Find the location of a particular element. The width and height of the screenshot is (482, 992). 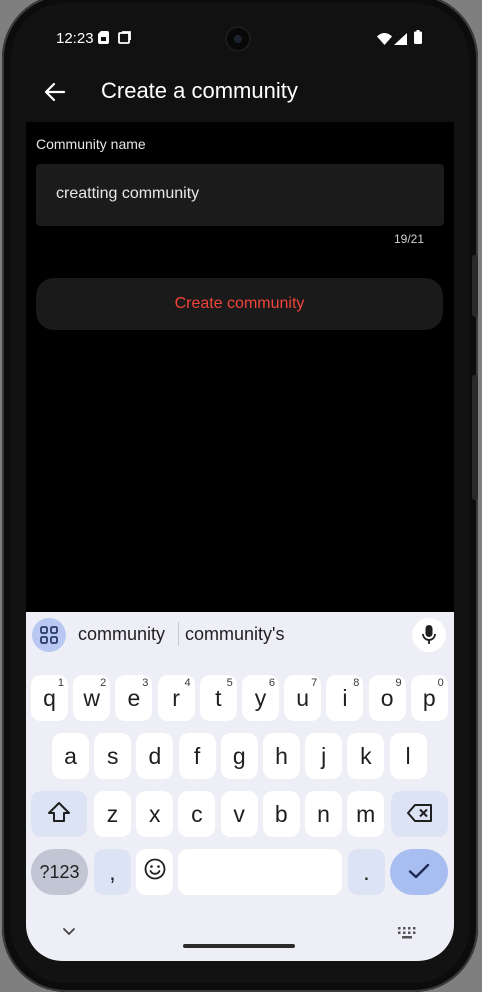

comma-key: , is located at coordinates (112, 872).